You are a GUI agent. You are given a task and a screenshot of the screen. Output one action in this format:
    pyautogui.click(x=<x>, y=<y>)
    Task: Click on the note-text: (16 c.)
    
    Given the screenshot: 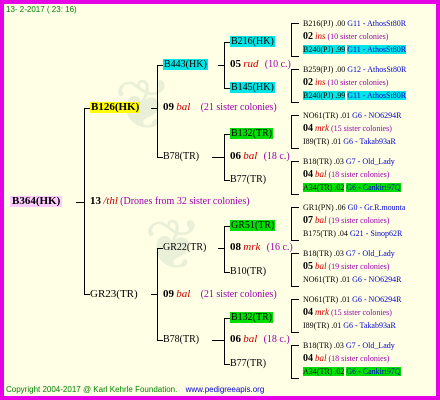 What is the action you would take?
    pyautogui.click(x=279, y=247)
    